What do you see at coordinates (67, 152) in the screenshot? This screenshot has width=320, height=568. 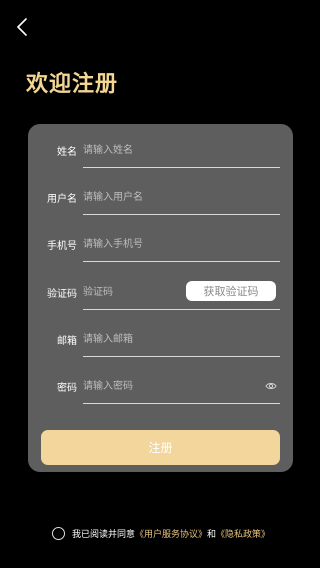 I see `name-label: 姓名` at bounding box center [67, 152].